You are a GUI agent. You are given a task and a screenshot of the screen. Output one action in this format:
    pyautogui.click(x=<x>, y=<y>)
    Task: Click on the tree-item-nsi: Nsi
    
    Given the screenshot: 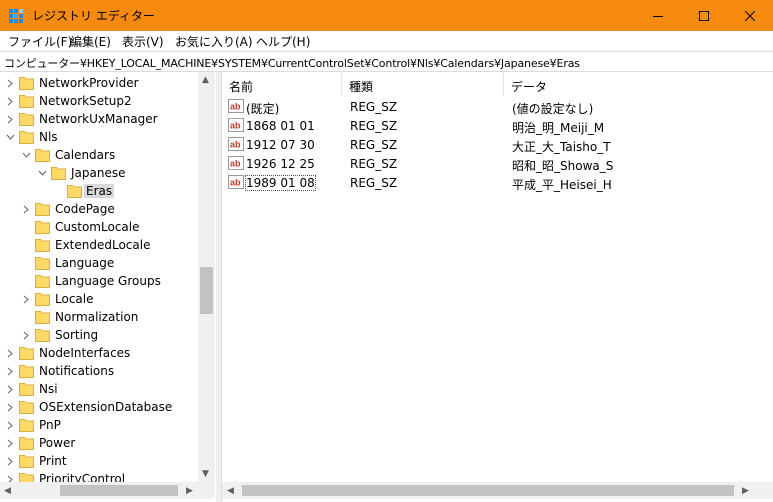 What is the action you would take?
    pyautogui.click(x=99, y=389)
    